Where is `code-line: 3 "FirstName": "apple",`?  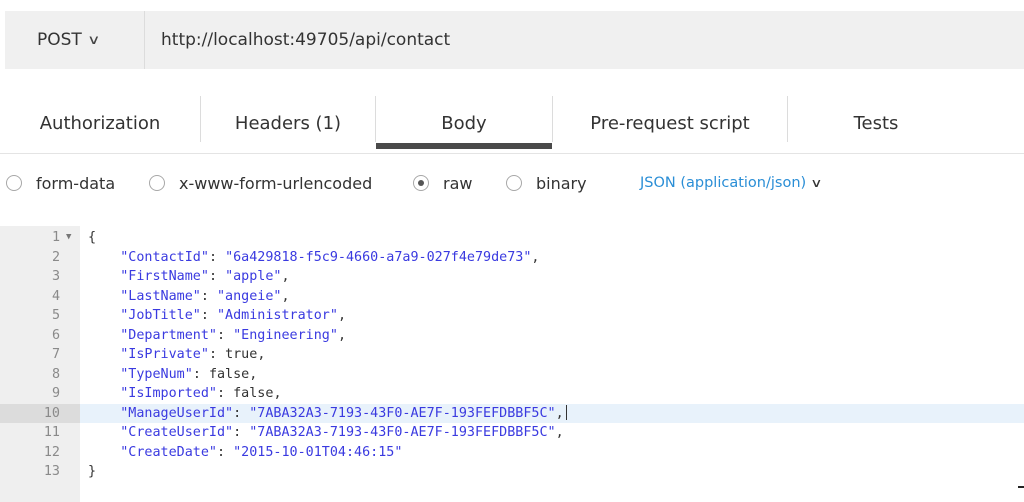 code-line: 3 "FirstName": "apple", is located at coordinates (512, 276).